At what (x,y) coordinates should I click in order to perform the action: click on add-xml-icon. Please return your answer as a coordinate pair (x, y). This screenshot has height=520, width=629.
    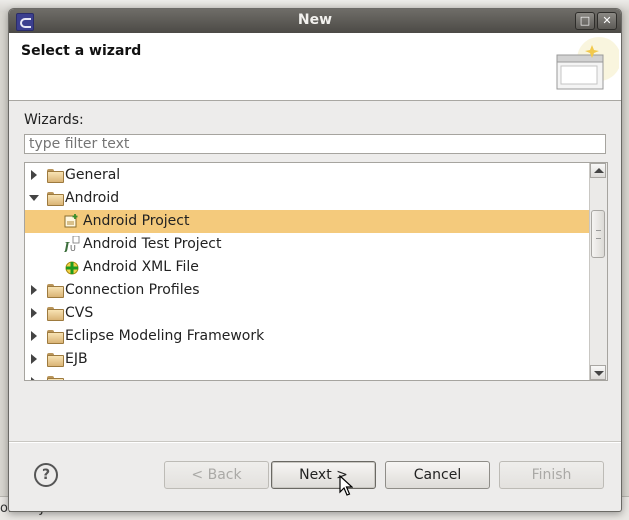
    Looking at the image, I should click on (72, 268).